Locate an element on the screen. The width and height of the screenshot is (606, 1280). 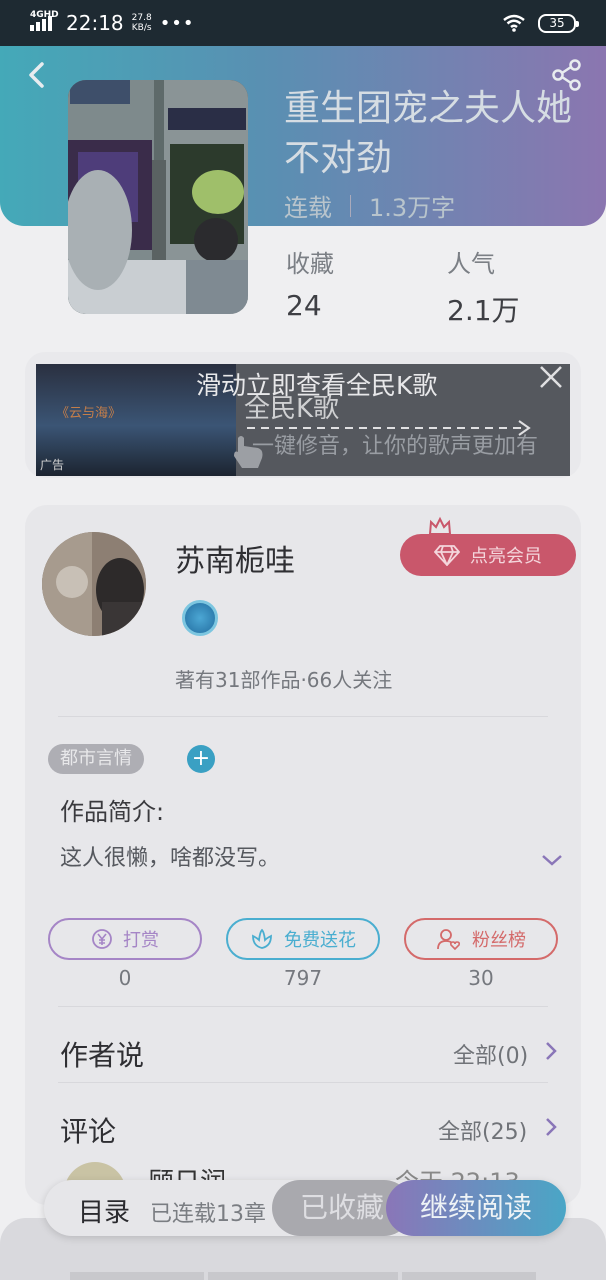
ad-image-title: 《云与海》 is located at coordinates (89, 413).